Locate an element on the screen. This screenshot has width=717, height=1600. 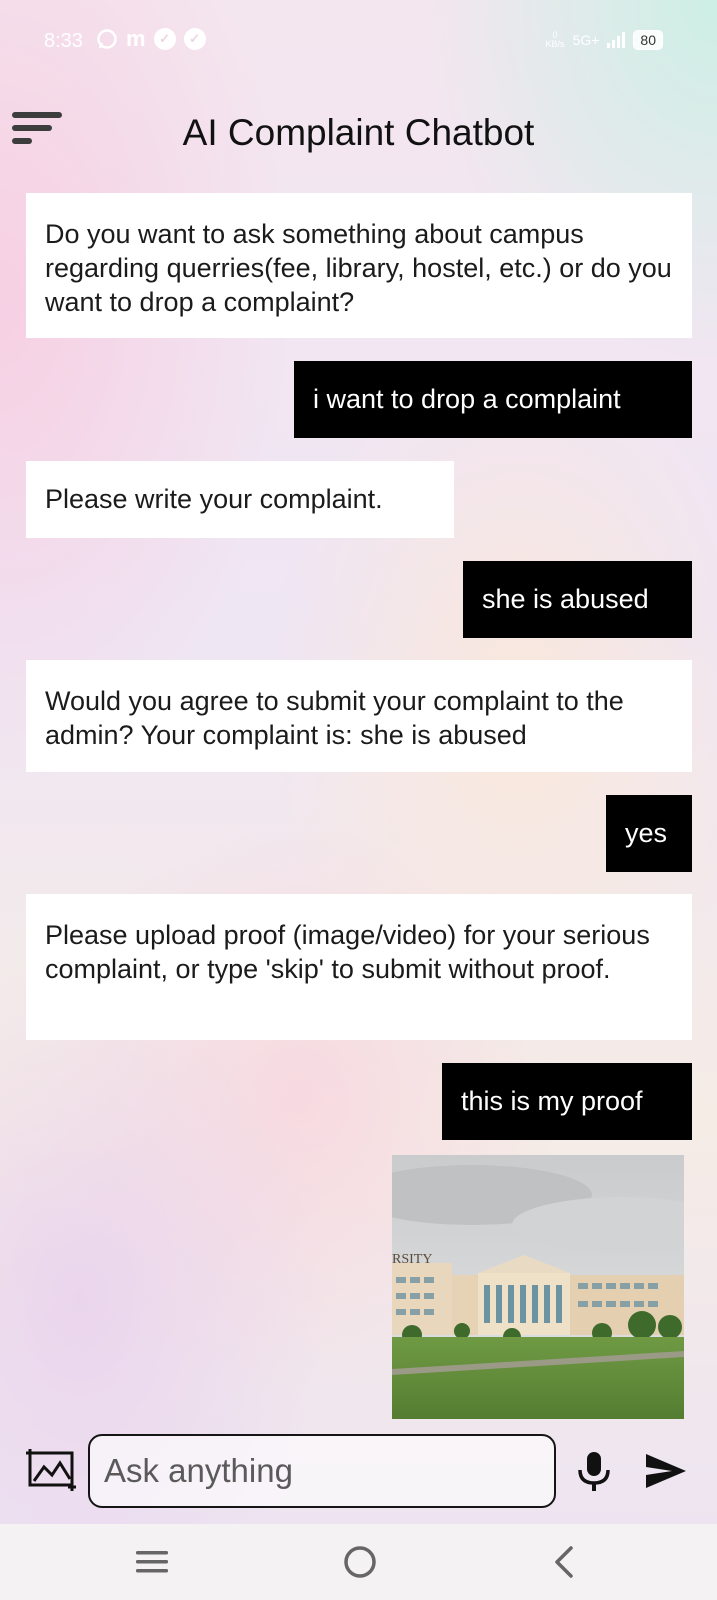
nav-recents-button is located at coordinates (152, 1562).